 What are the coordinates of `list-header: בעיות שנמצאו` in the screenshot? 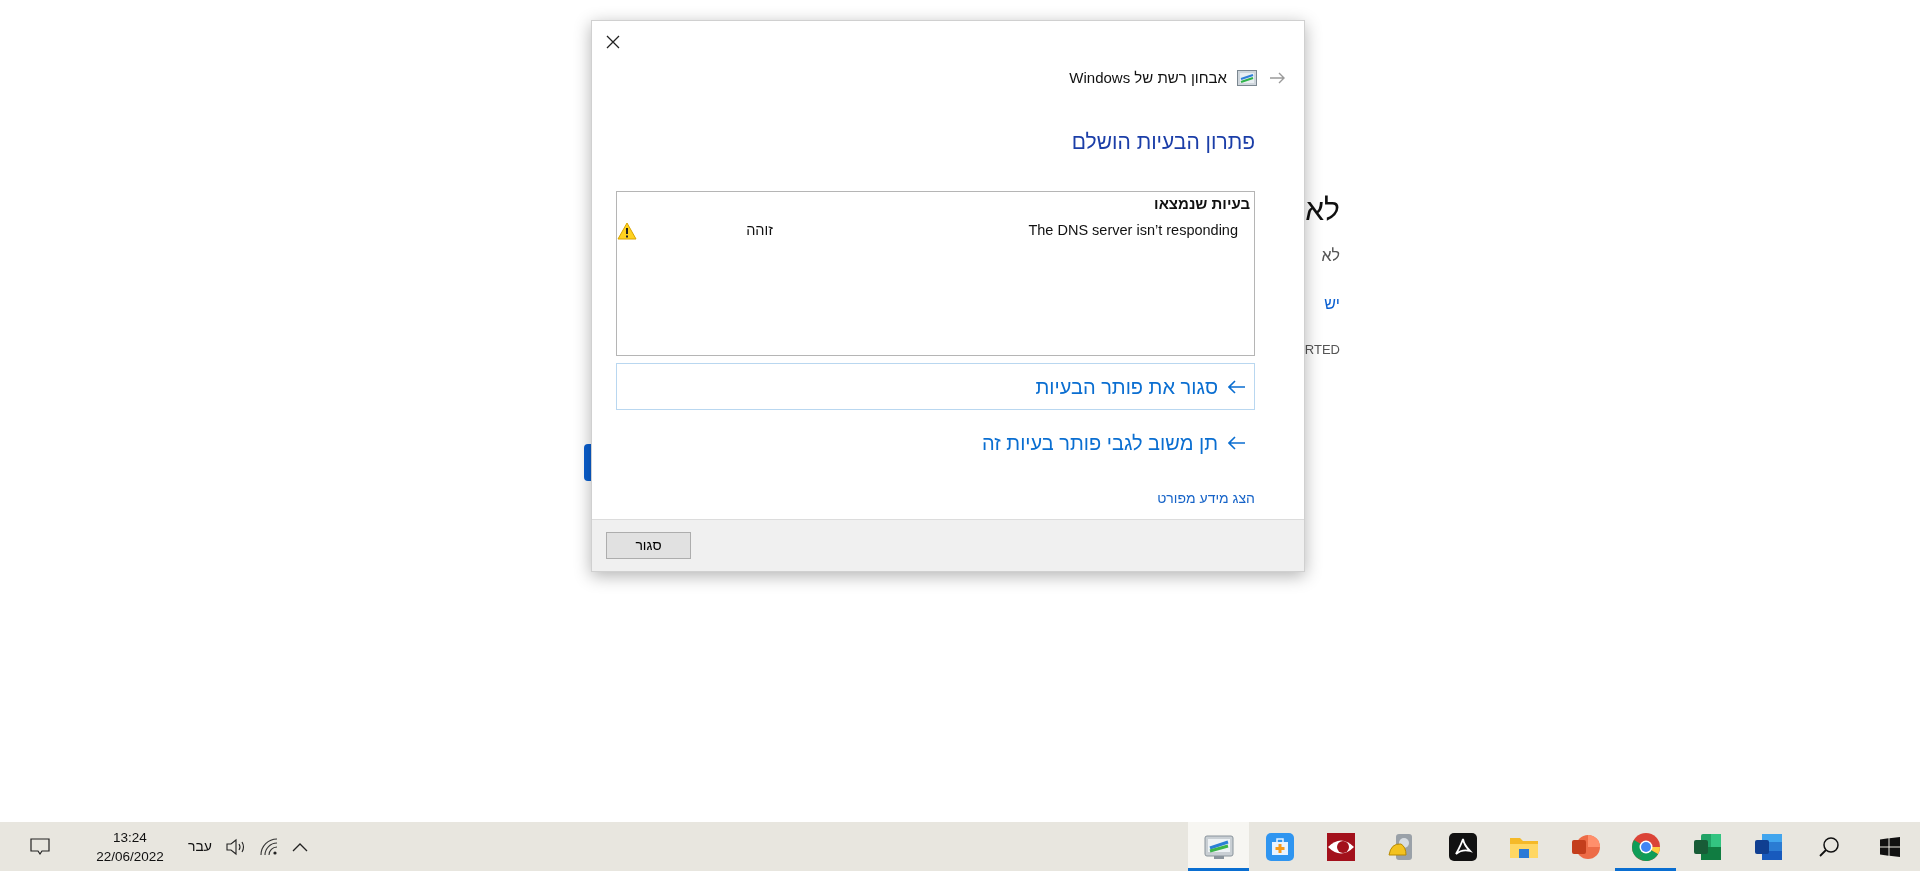 It's located at (1201, 204).